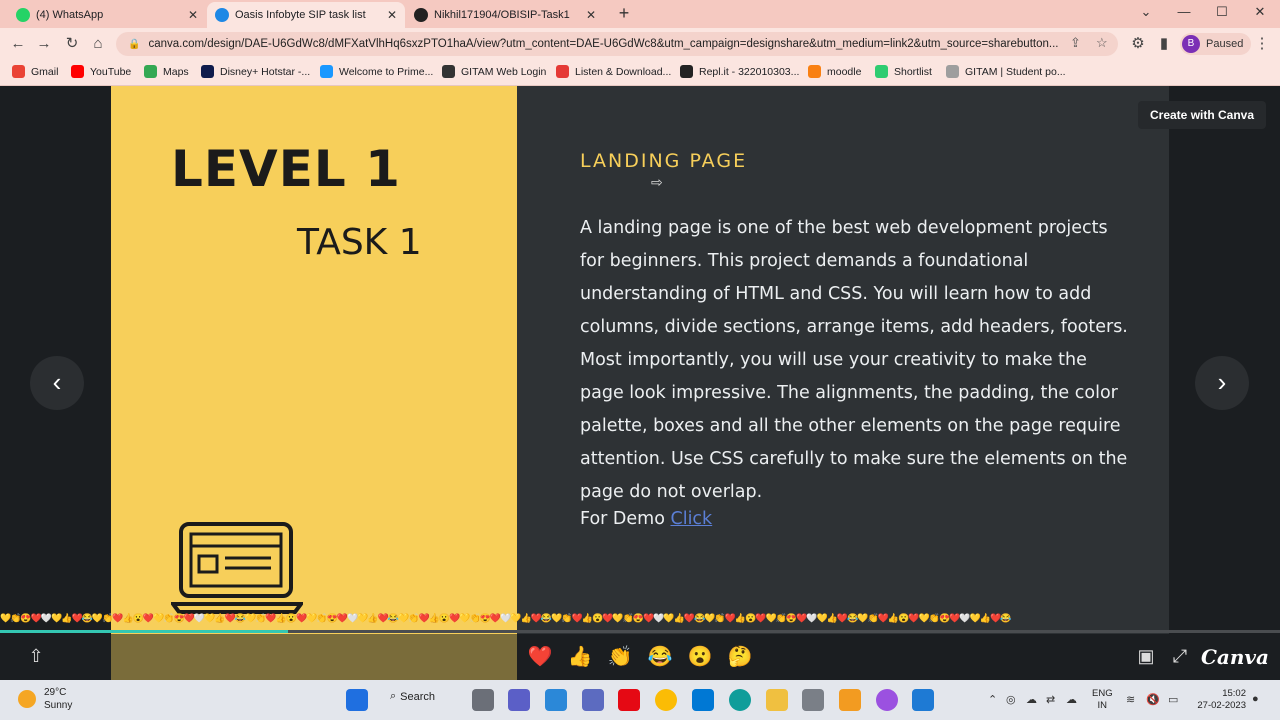 The width and height of the screenshot is (1280, 720). Describe the element at coordinates (593, 700) in the screenshot. I see `calculator-icon` at that location.